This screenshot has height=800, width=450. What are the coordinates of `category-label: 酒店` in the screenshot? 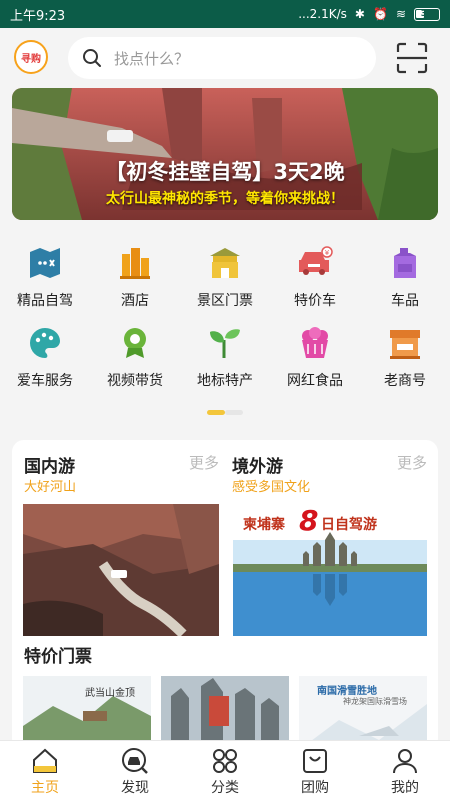 It's located at (135, 301).